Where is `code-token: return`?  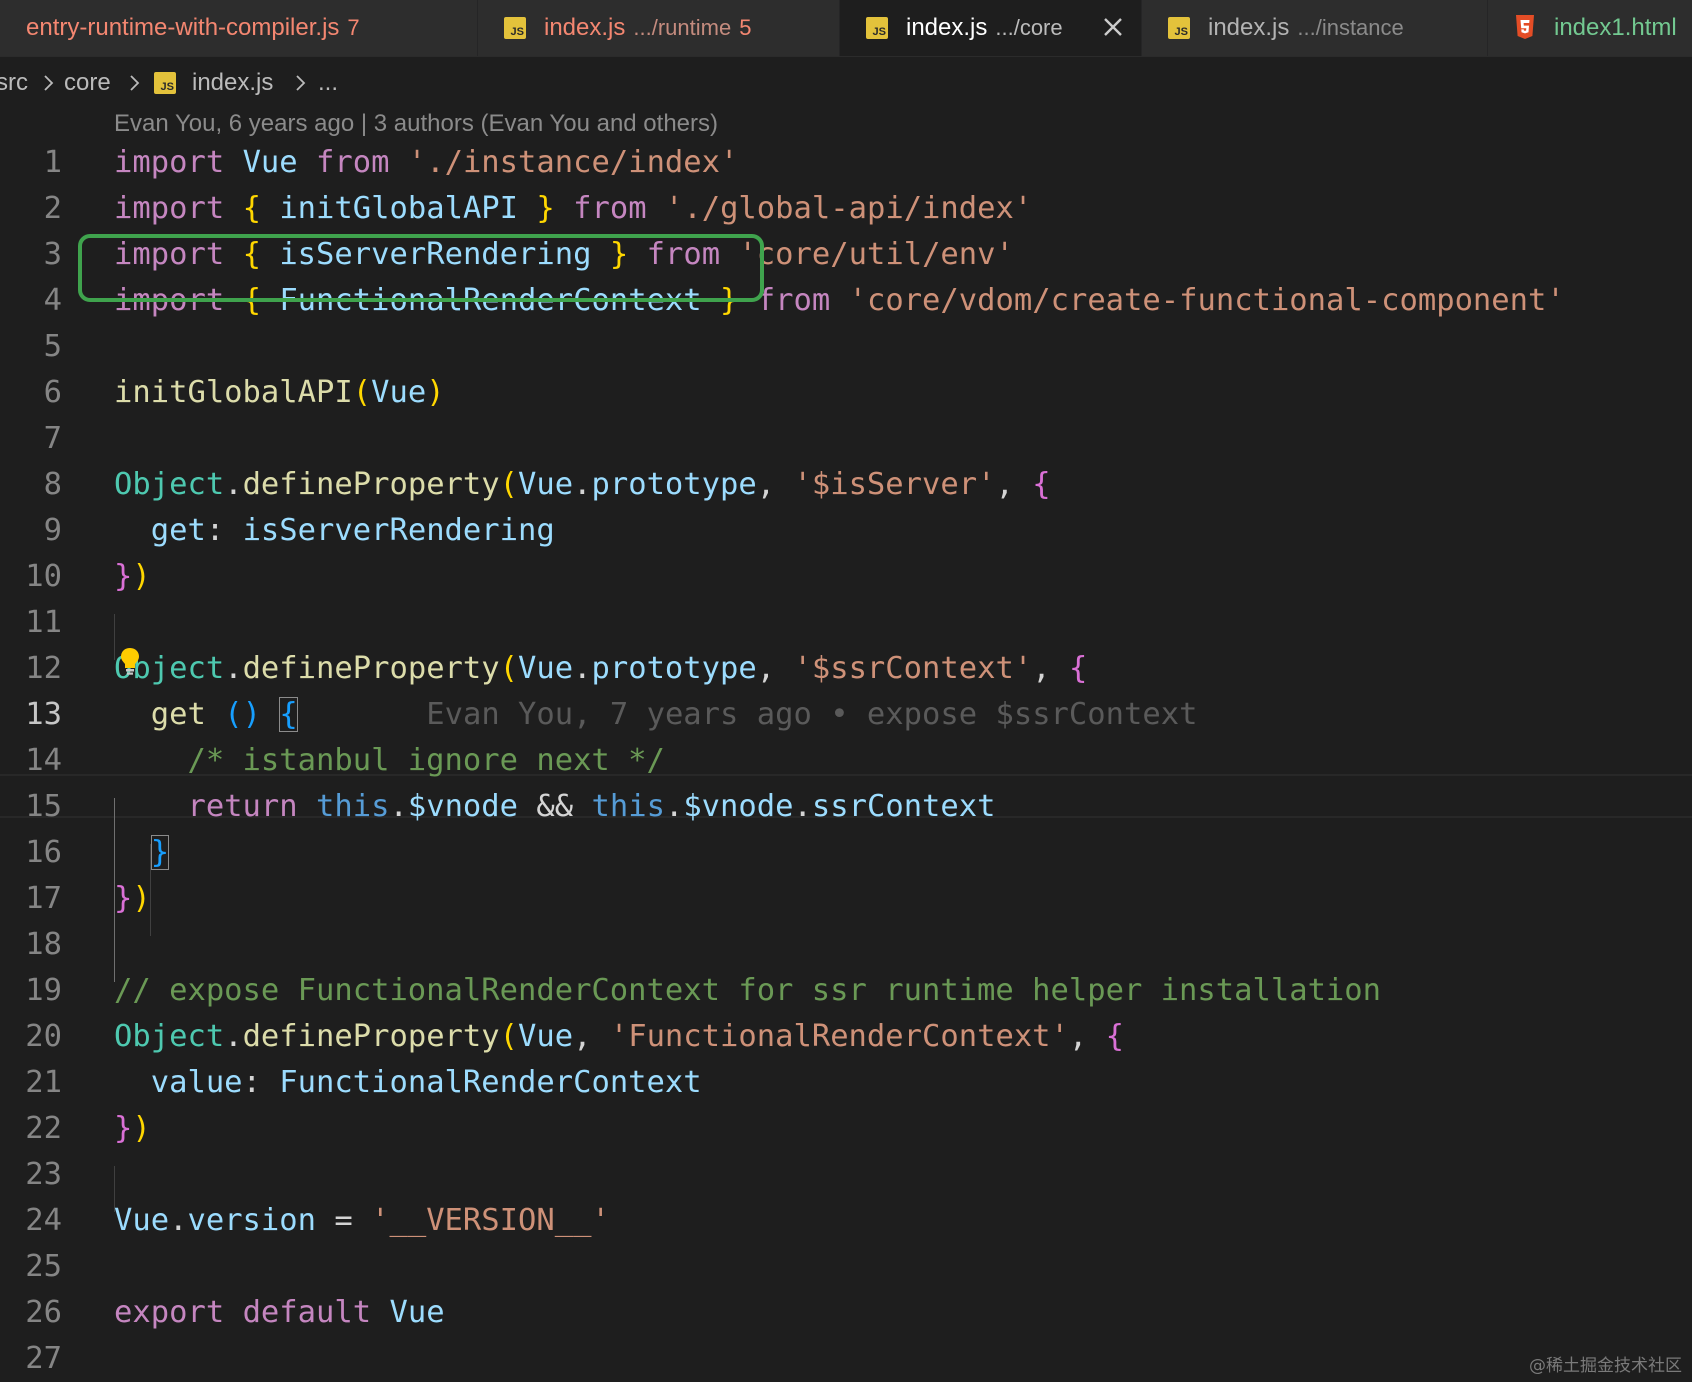 code-token: return is located at coordinates (242, 806).